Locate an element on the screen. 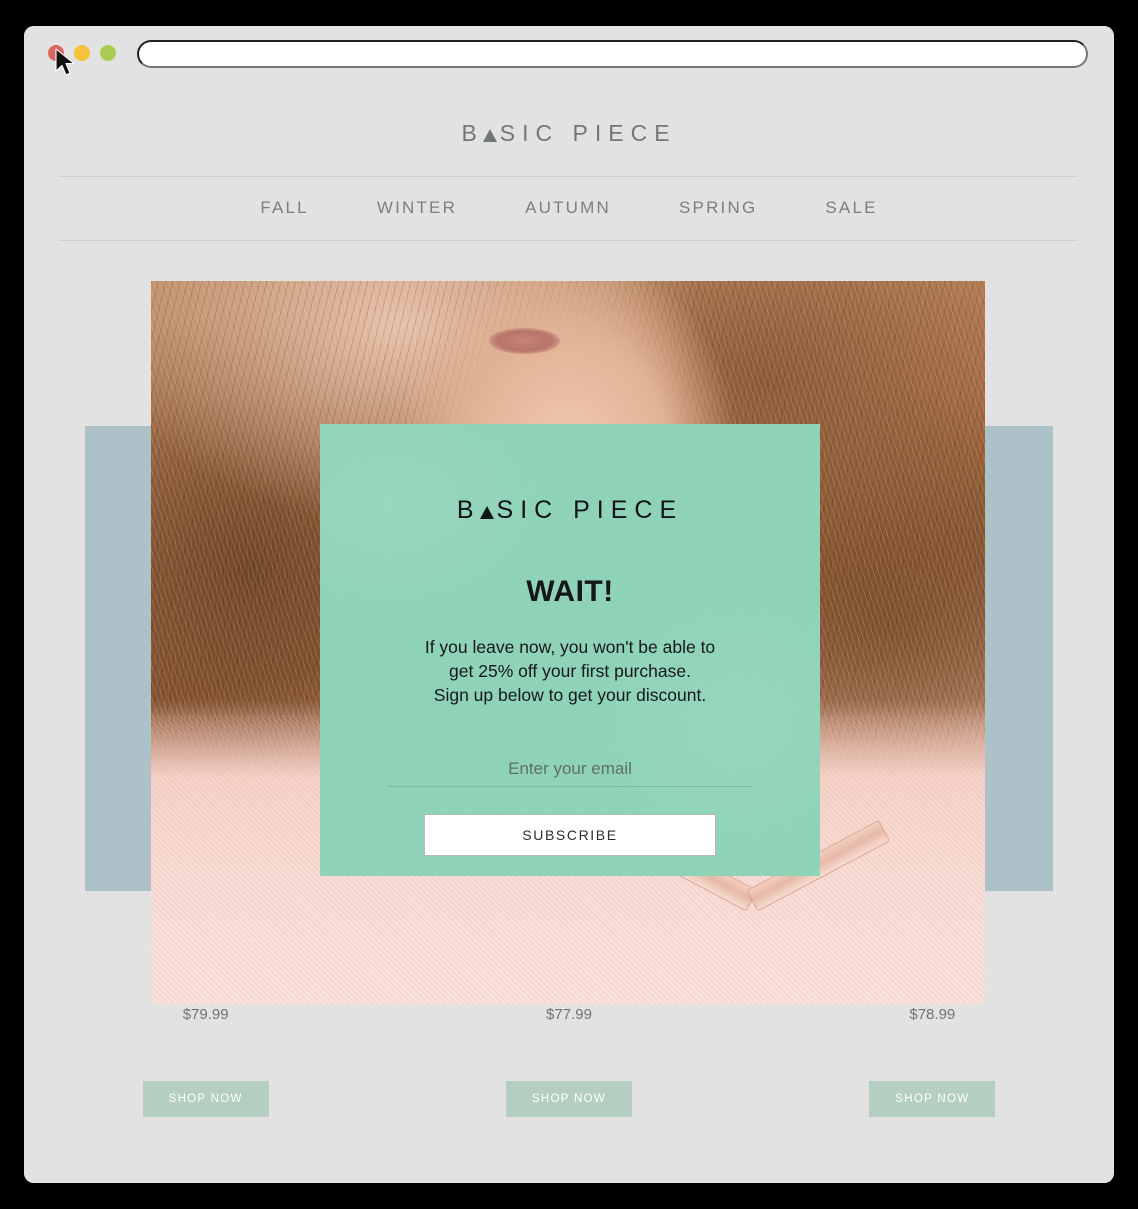 The height and width of the screenshot is (1209, 1138). product-card: $77.99 SHOP NOW is located at coordinates (568, 1061).